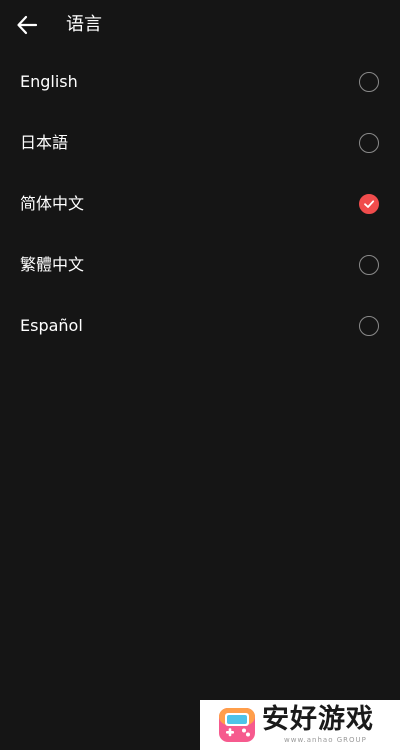 The height and width of the screenshot is (750, 400). I want to click on radio-checked-icon, so click(369, 203).